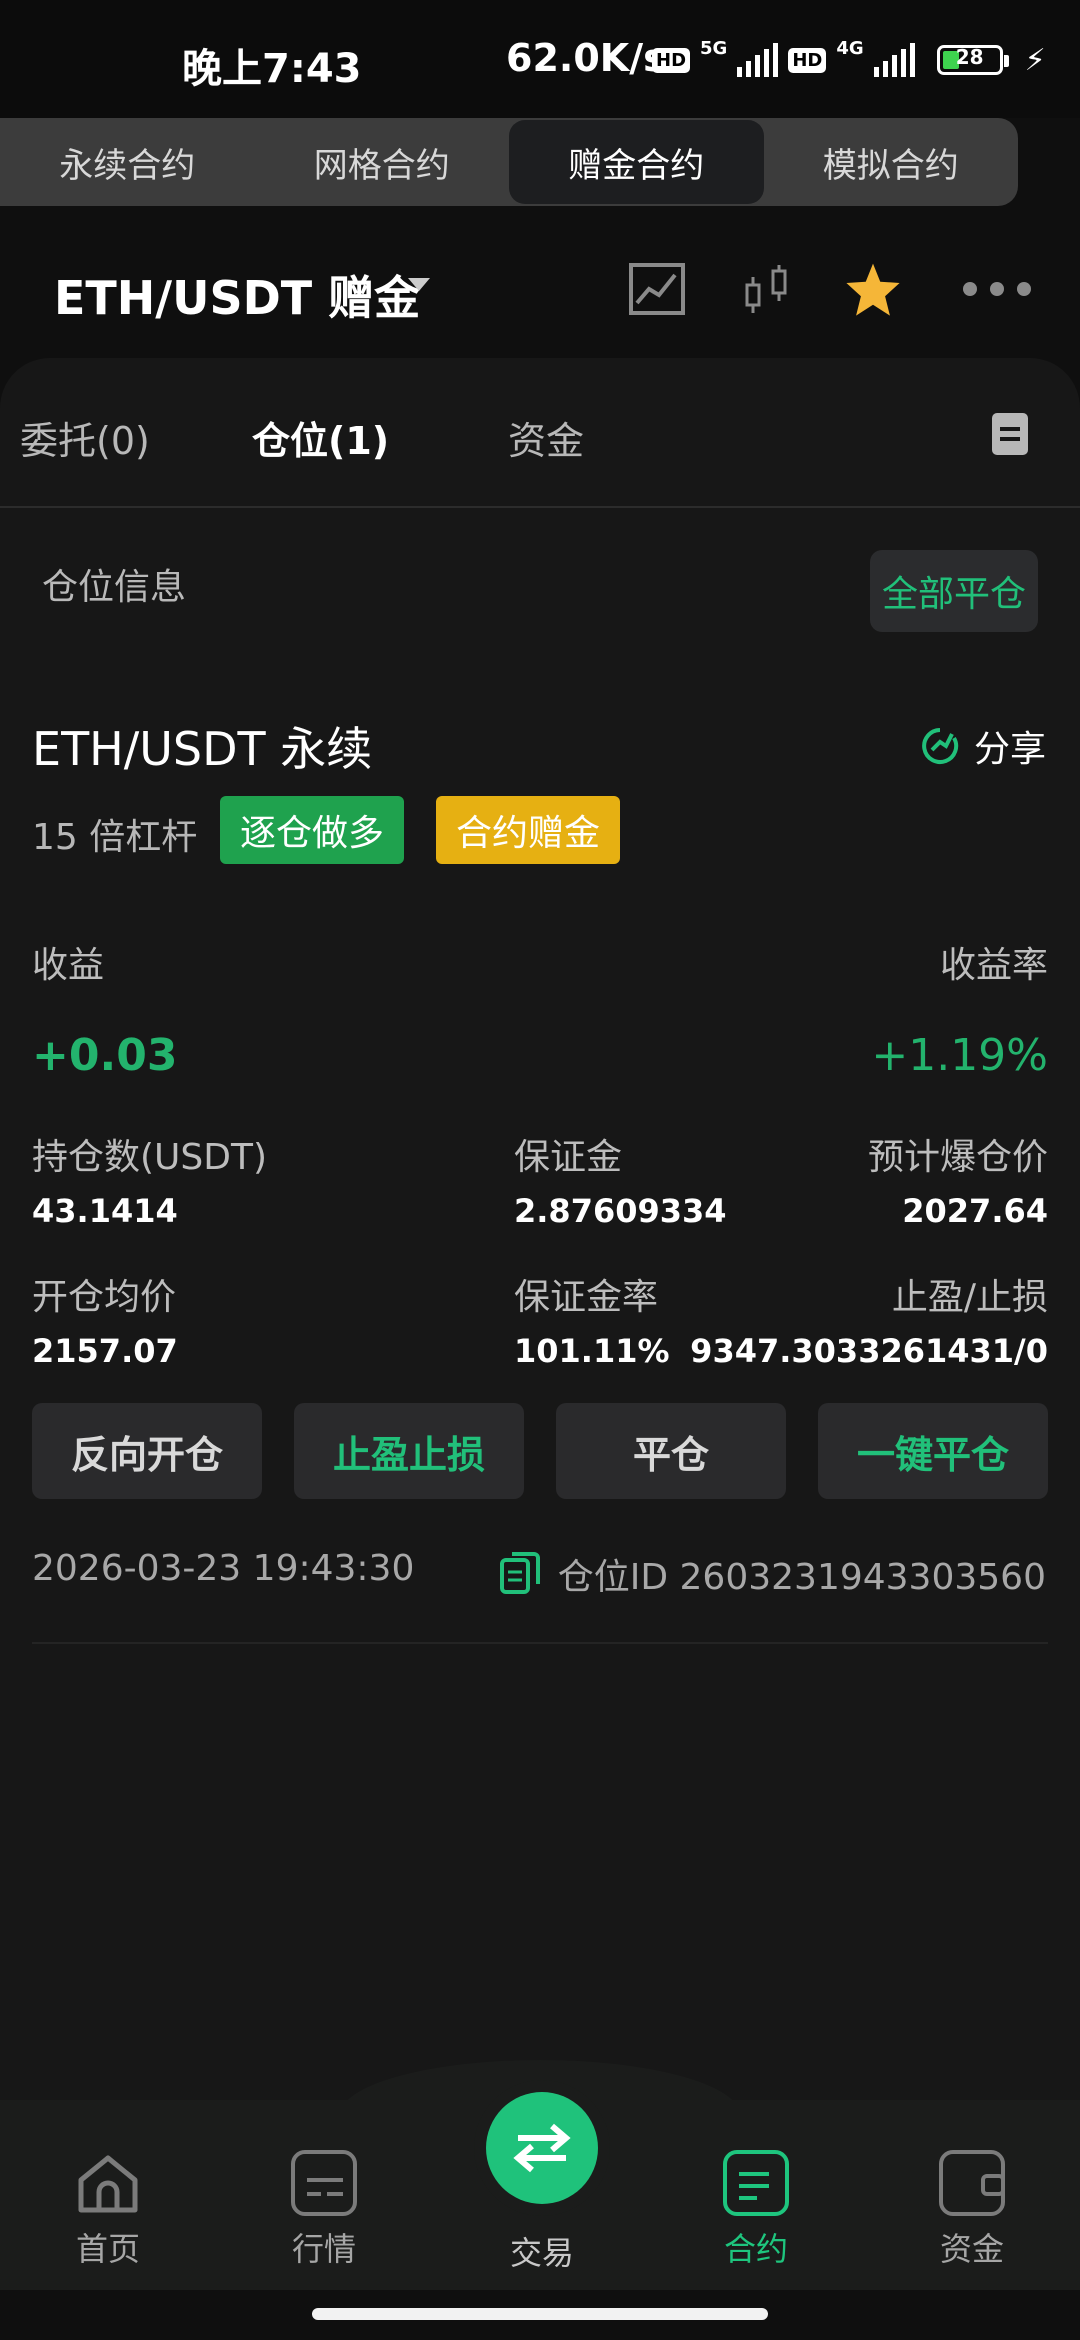 This screenshot has width=1080, height=2340. I want to click on margin-mode-badge: 逐仓做多, so click(312, 830).